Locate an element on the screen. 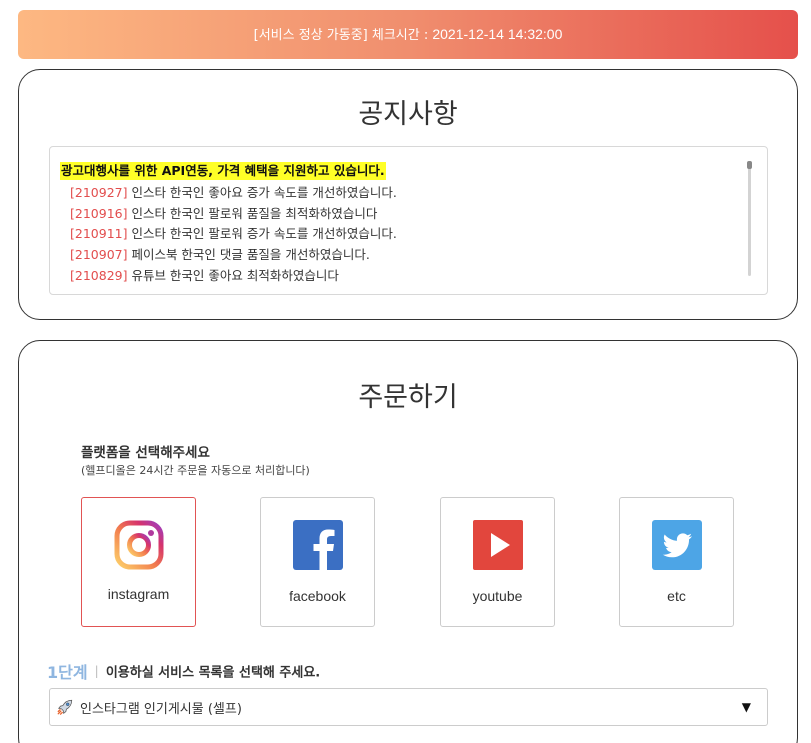  twitter-icon is located at coordinates (677, 545).